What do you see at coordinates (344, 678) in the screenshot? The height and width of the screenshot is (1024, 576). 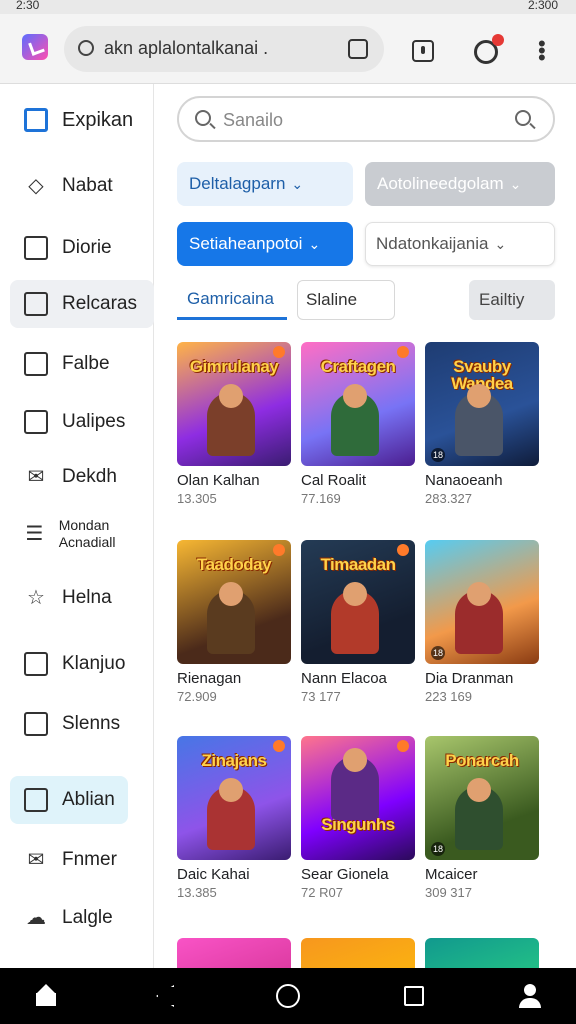 I see `game-name: Nann Elacoa` at bounding box center [344, 678].